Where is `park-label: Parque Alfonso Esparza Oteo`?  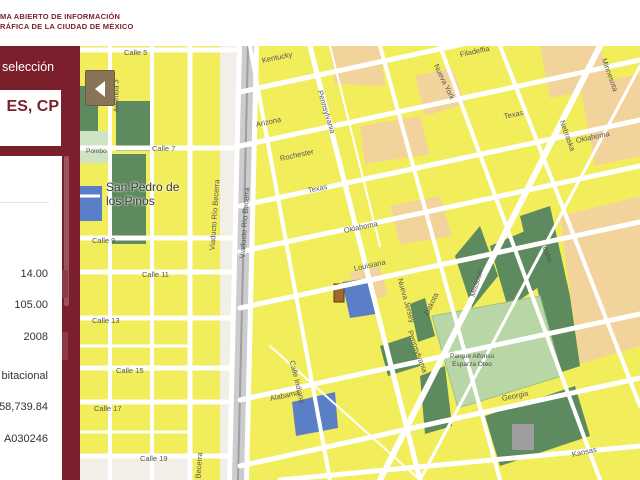
park-label: Parque Alfonso Esparza Oteo is located at coordinates (472, 361).